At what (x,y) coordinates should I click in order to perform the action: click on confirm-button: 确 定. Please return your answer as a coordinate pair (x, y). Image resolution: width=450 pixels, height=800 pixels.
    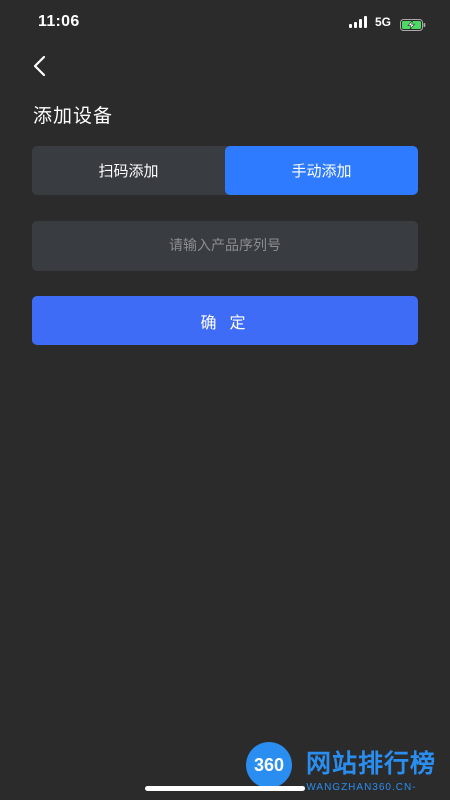
    Looking at the image, I should click on (225, 320).